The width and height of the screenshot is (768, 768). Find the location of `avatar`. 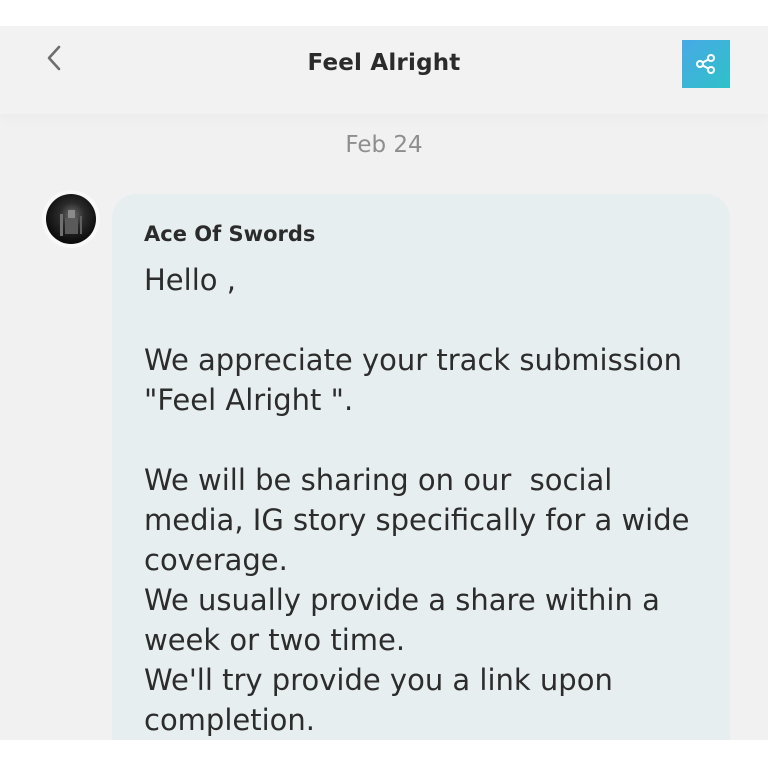

avatar is located at coordinates (71, 219).